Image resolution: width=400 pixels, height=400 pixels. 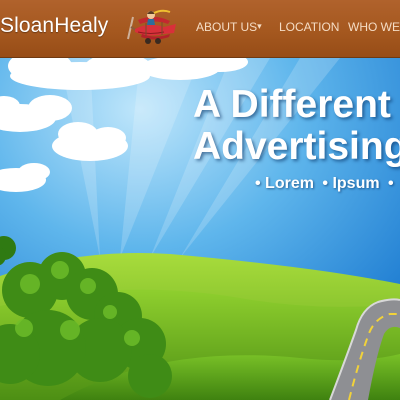 I want to click on hero-bullet-list: • Lorem • Ipsum •, so click(x=326, y=184).